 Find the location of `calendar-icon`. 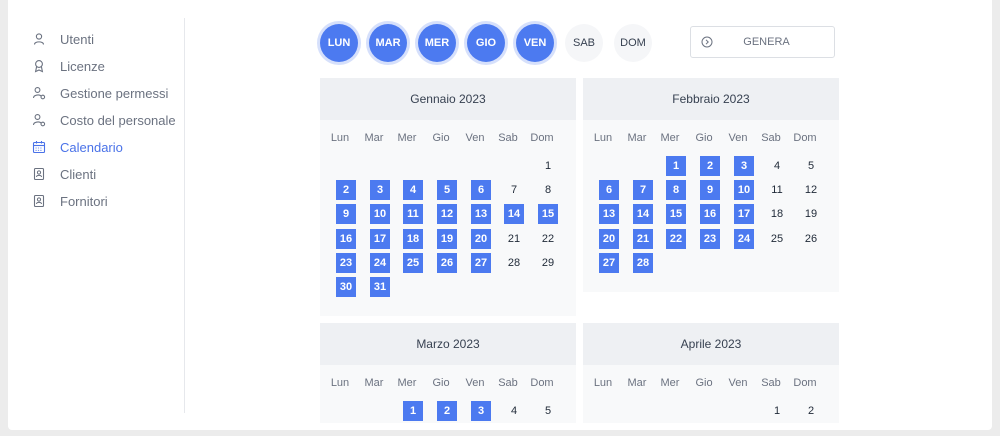

calendar-icon is located at coordinates (39, 147).